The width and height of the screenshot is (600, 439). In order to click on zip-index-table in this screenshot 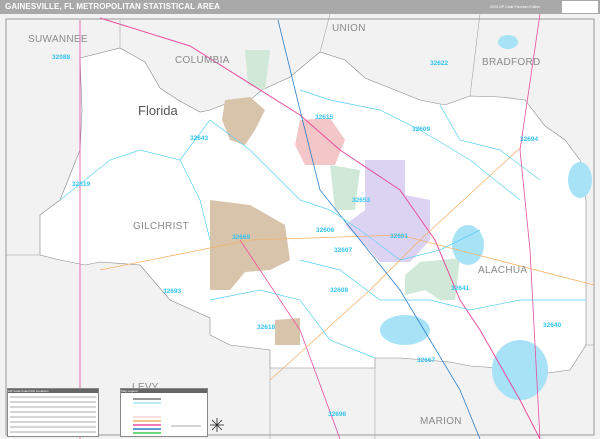, I will do `click(53, 414)`.